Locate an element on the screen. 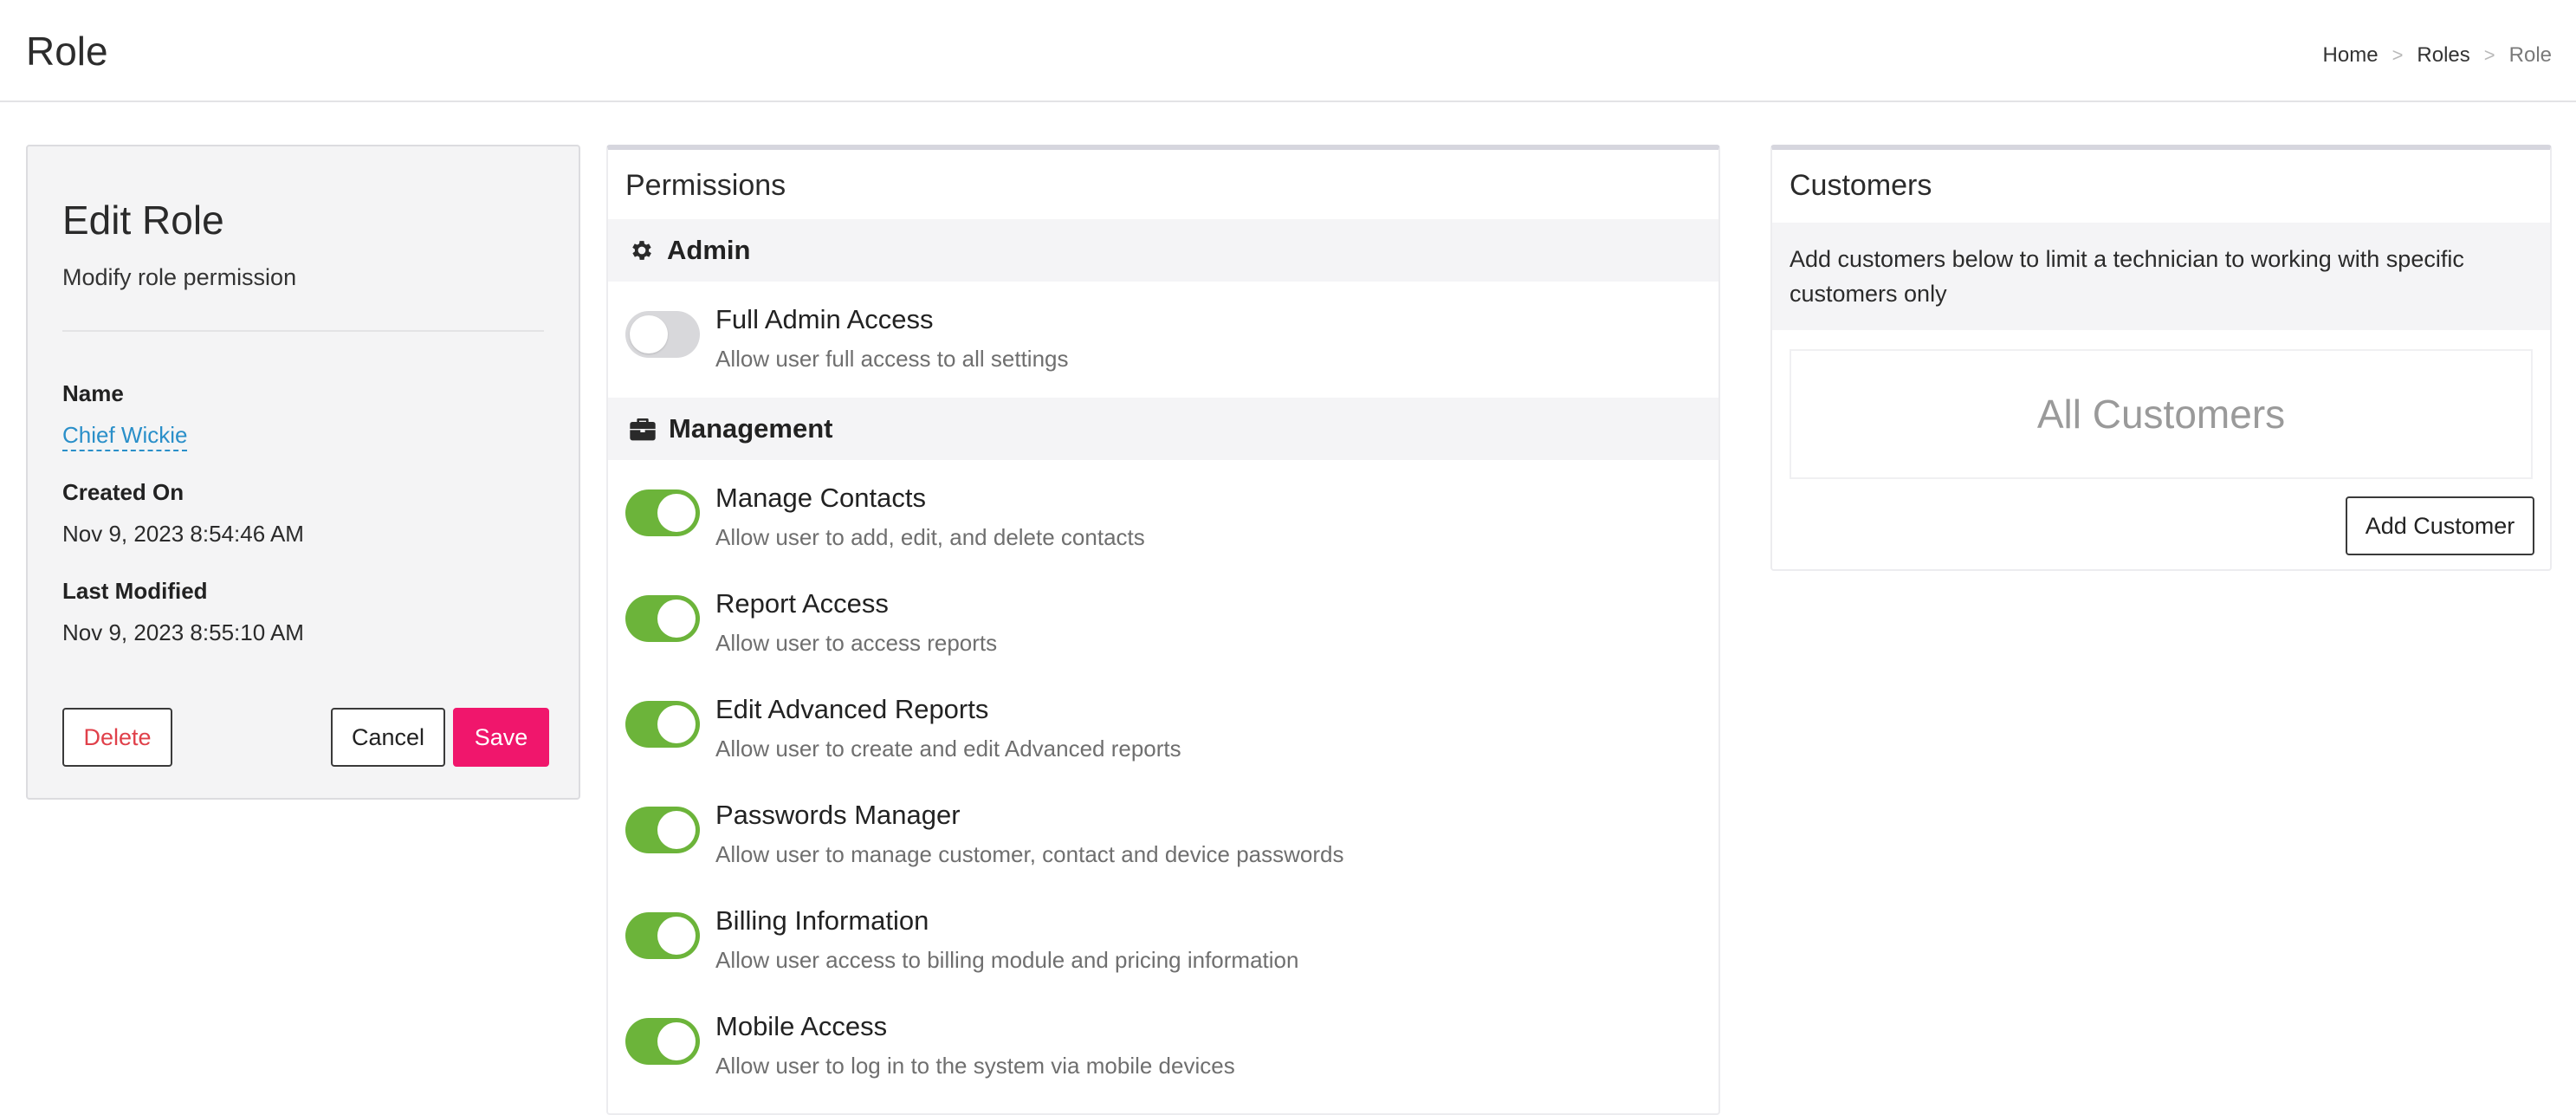 The height and width of the screenshot is (1115, 2576). gear-icon is located at coordinates (641, 250).